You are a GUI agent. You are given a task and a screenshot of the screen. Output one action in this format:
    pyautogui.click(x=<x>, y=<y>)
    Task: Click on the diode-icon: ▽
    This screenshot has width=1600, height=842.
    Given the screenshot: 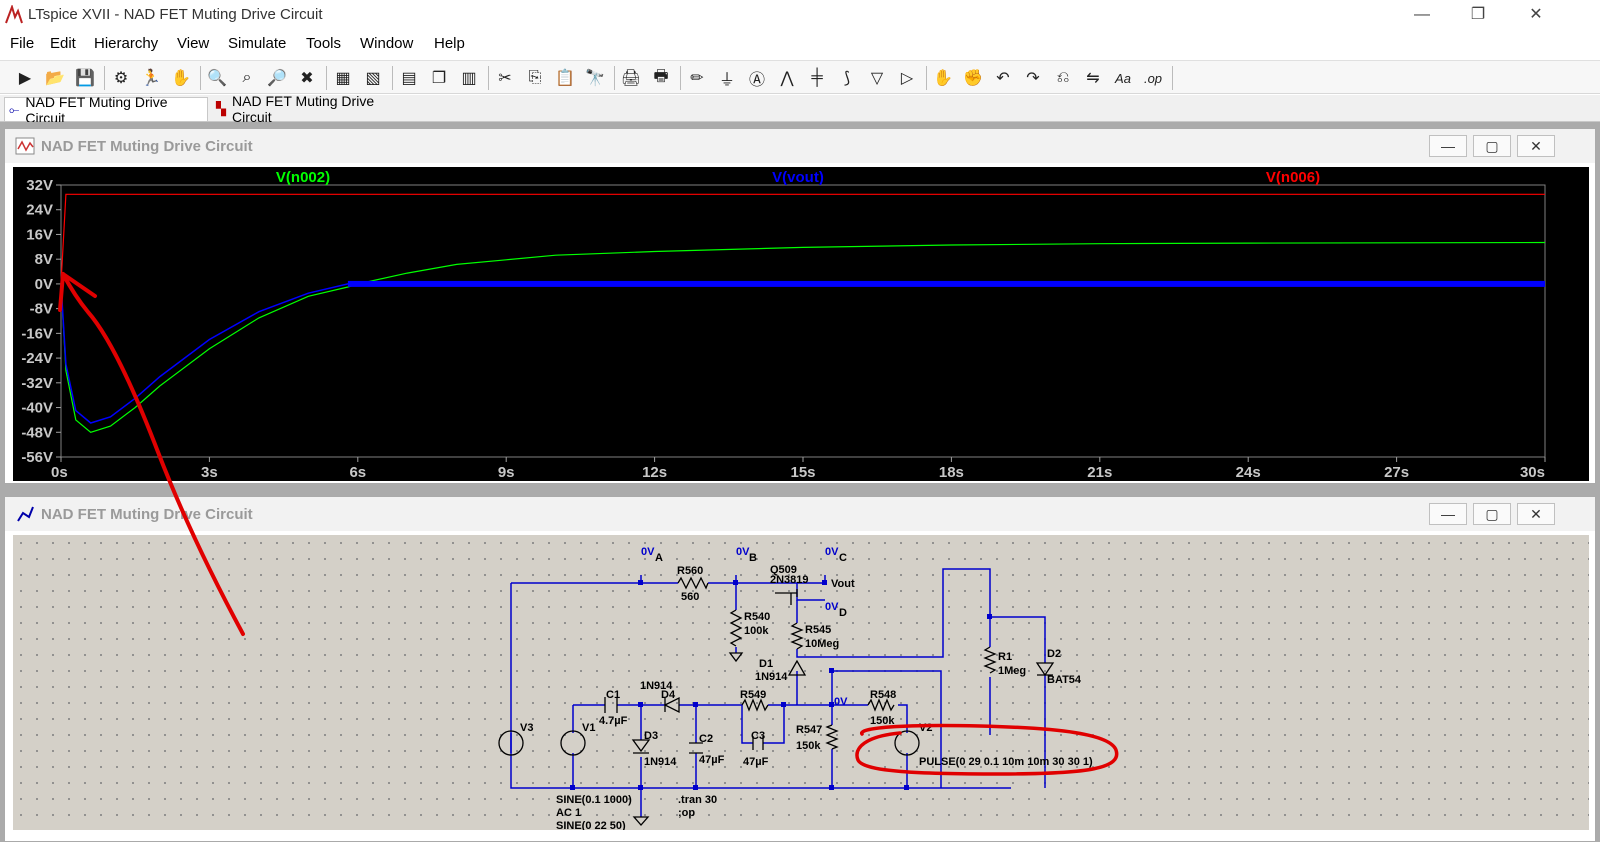 What is the action you would take?
    pyautogui.click(x=877, y=78)
    